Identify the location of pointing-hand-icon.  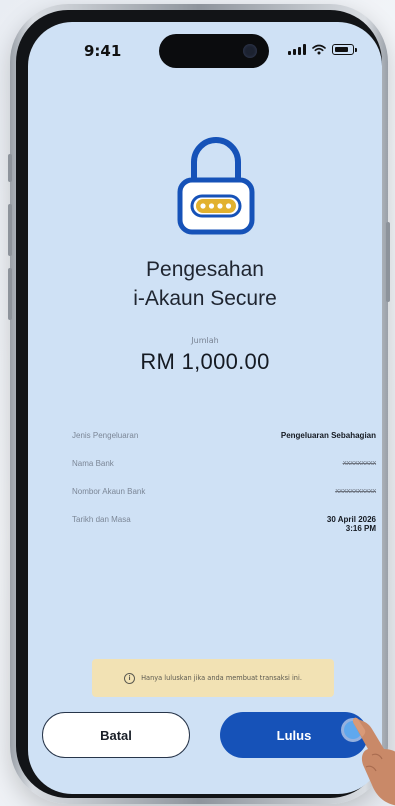
(373, 761).